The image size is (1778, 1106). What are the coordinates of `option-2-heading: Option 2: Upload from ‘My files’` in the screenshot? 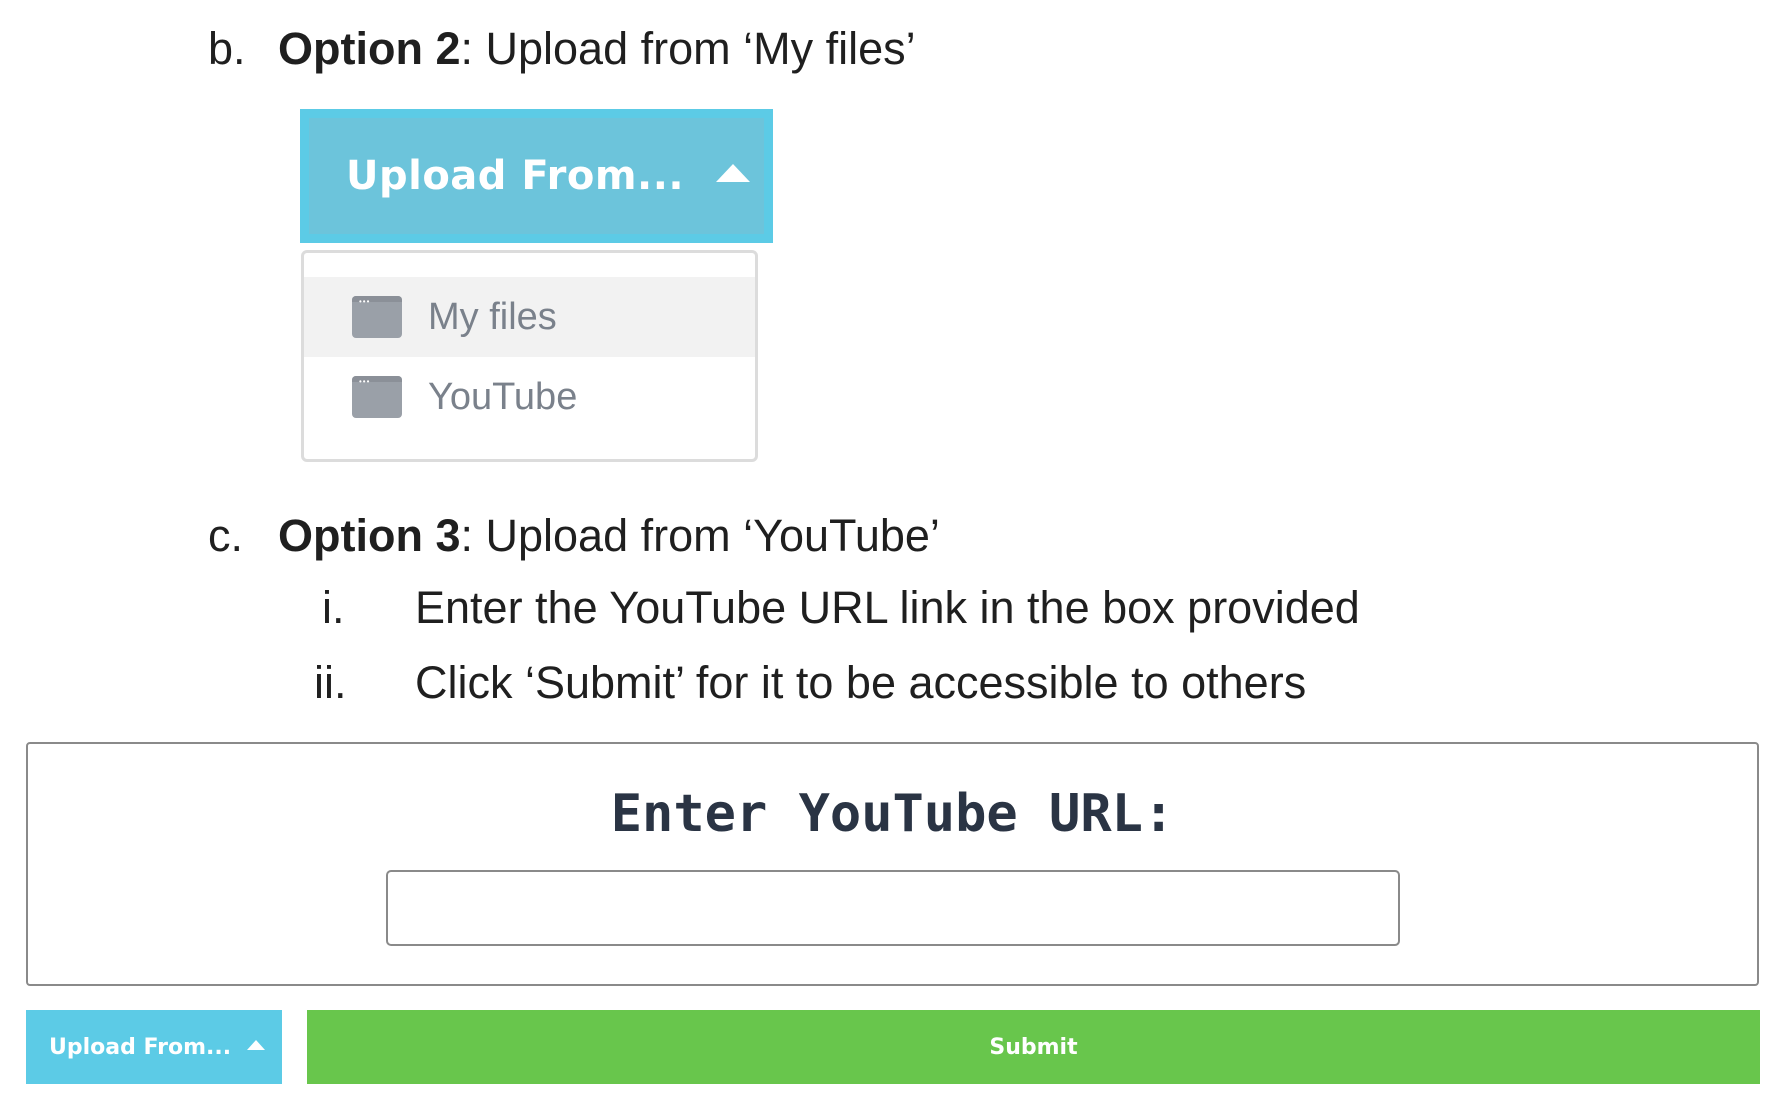 It's located at (597, 49).